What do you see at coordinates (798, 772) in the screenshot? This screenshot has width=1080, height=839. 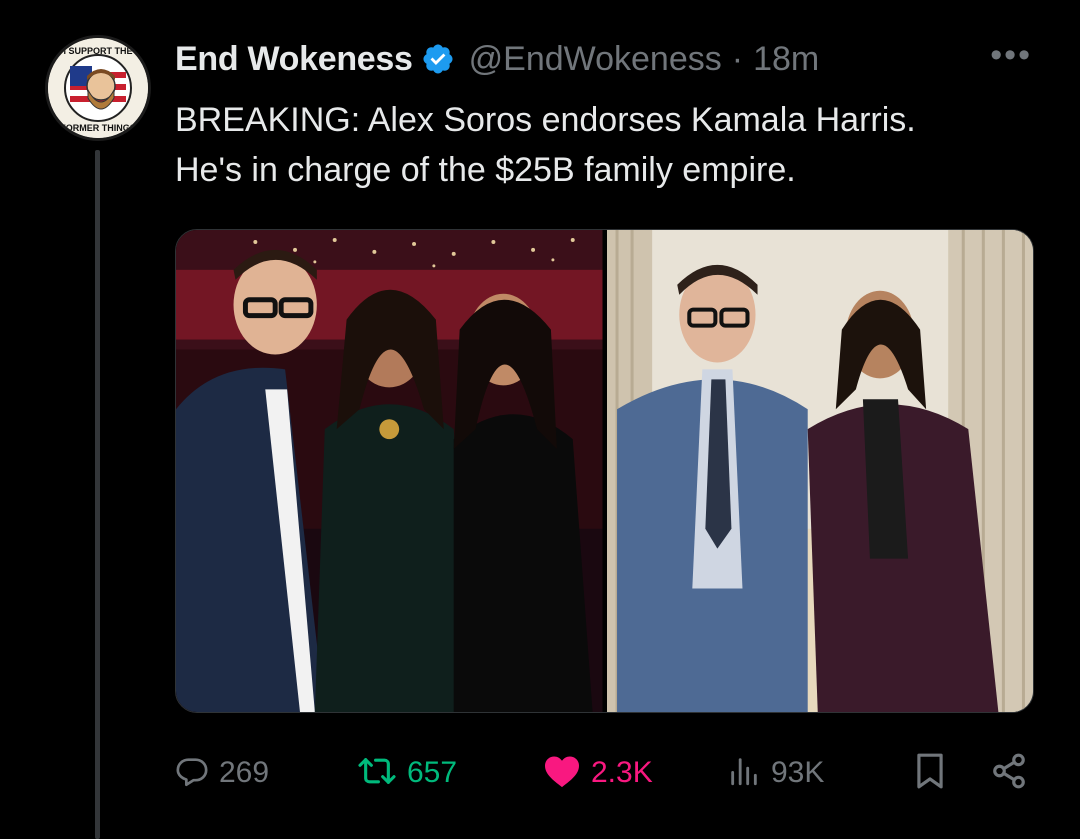 I see `views-count: 93K` at bounding box center [798, 772].